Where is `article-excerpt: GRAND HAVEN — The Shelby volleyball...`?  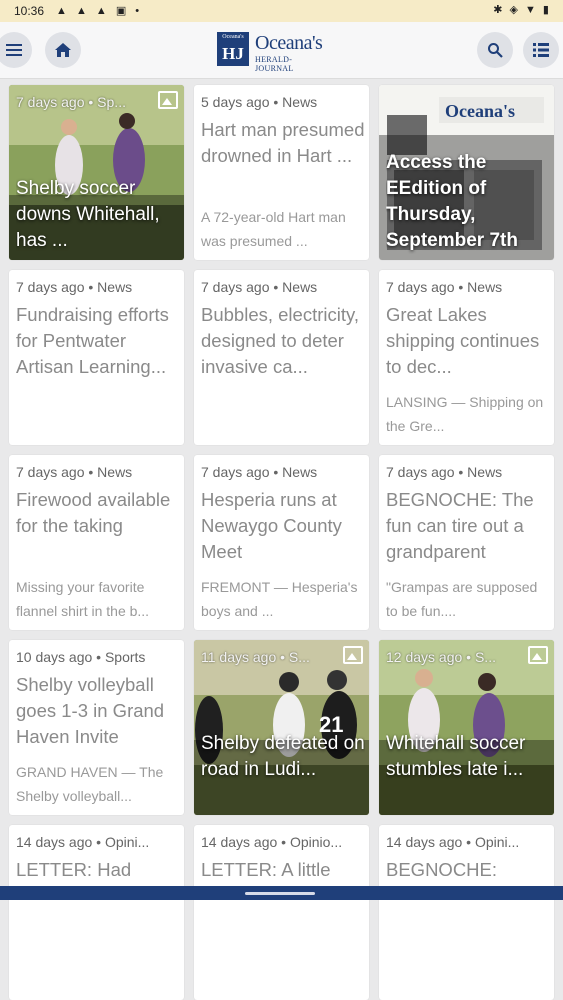
article-excerpt: GRAND HAVEN — The Shelby volleyball... is located at coordinates (90, 784).